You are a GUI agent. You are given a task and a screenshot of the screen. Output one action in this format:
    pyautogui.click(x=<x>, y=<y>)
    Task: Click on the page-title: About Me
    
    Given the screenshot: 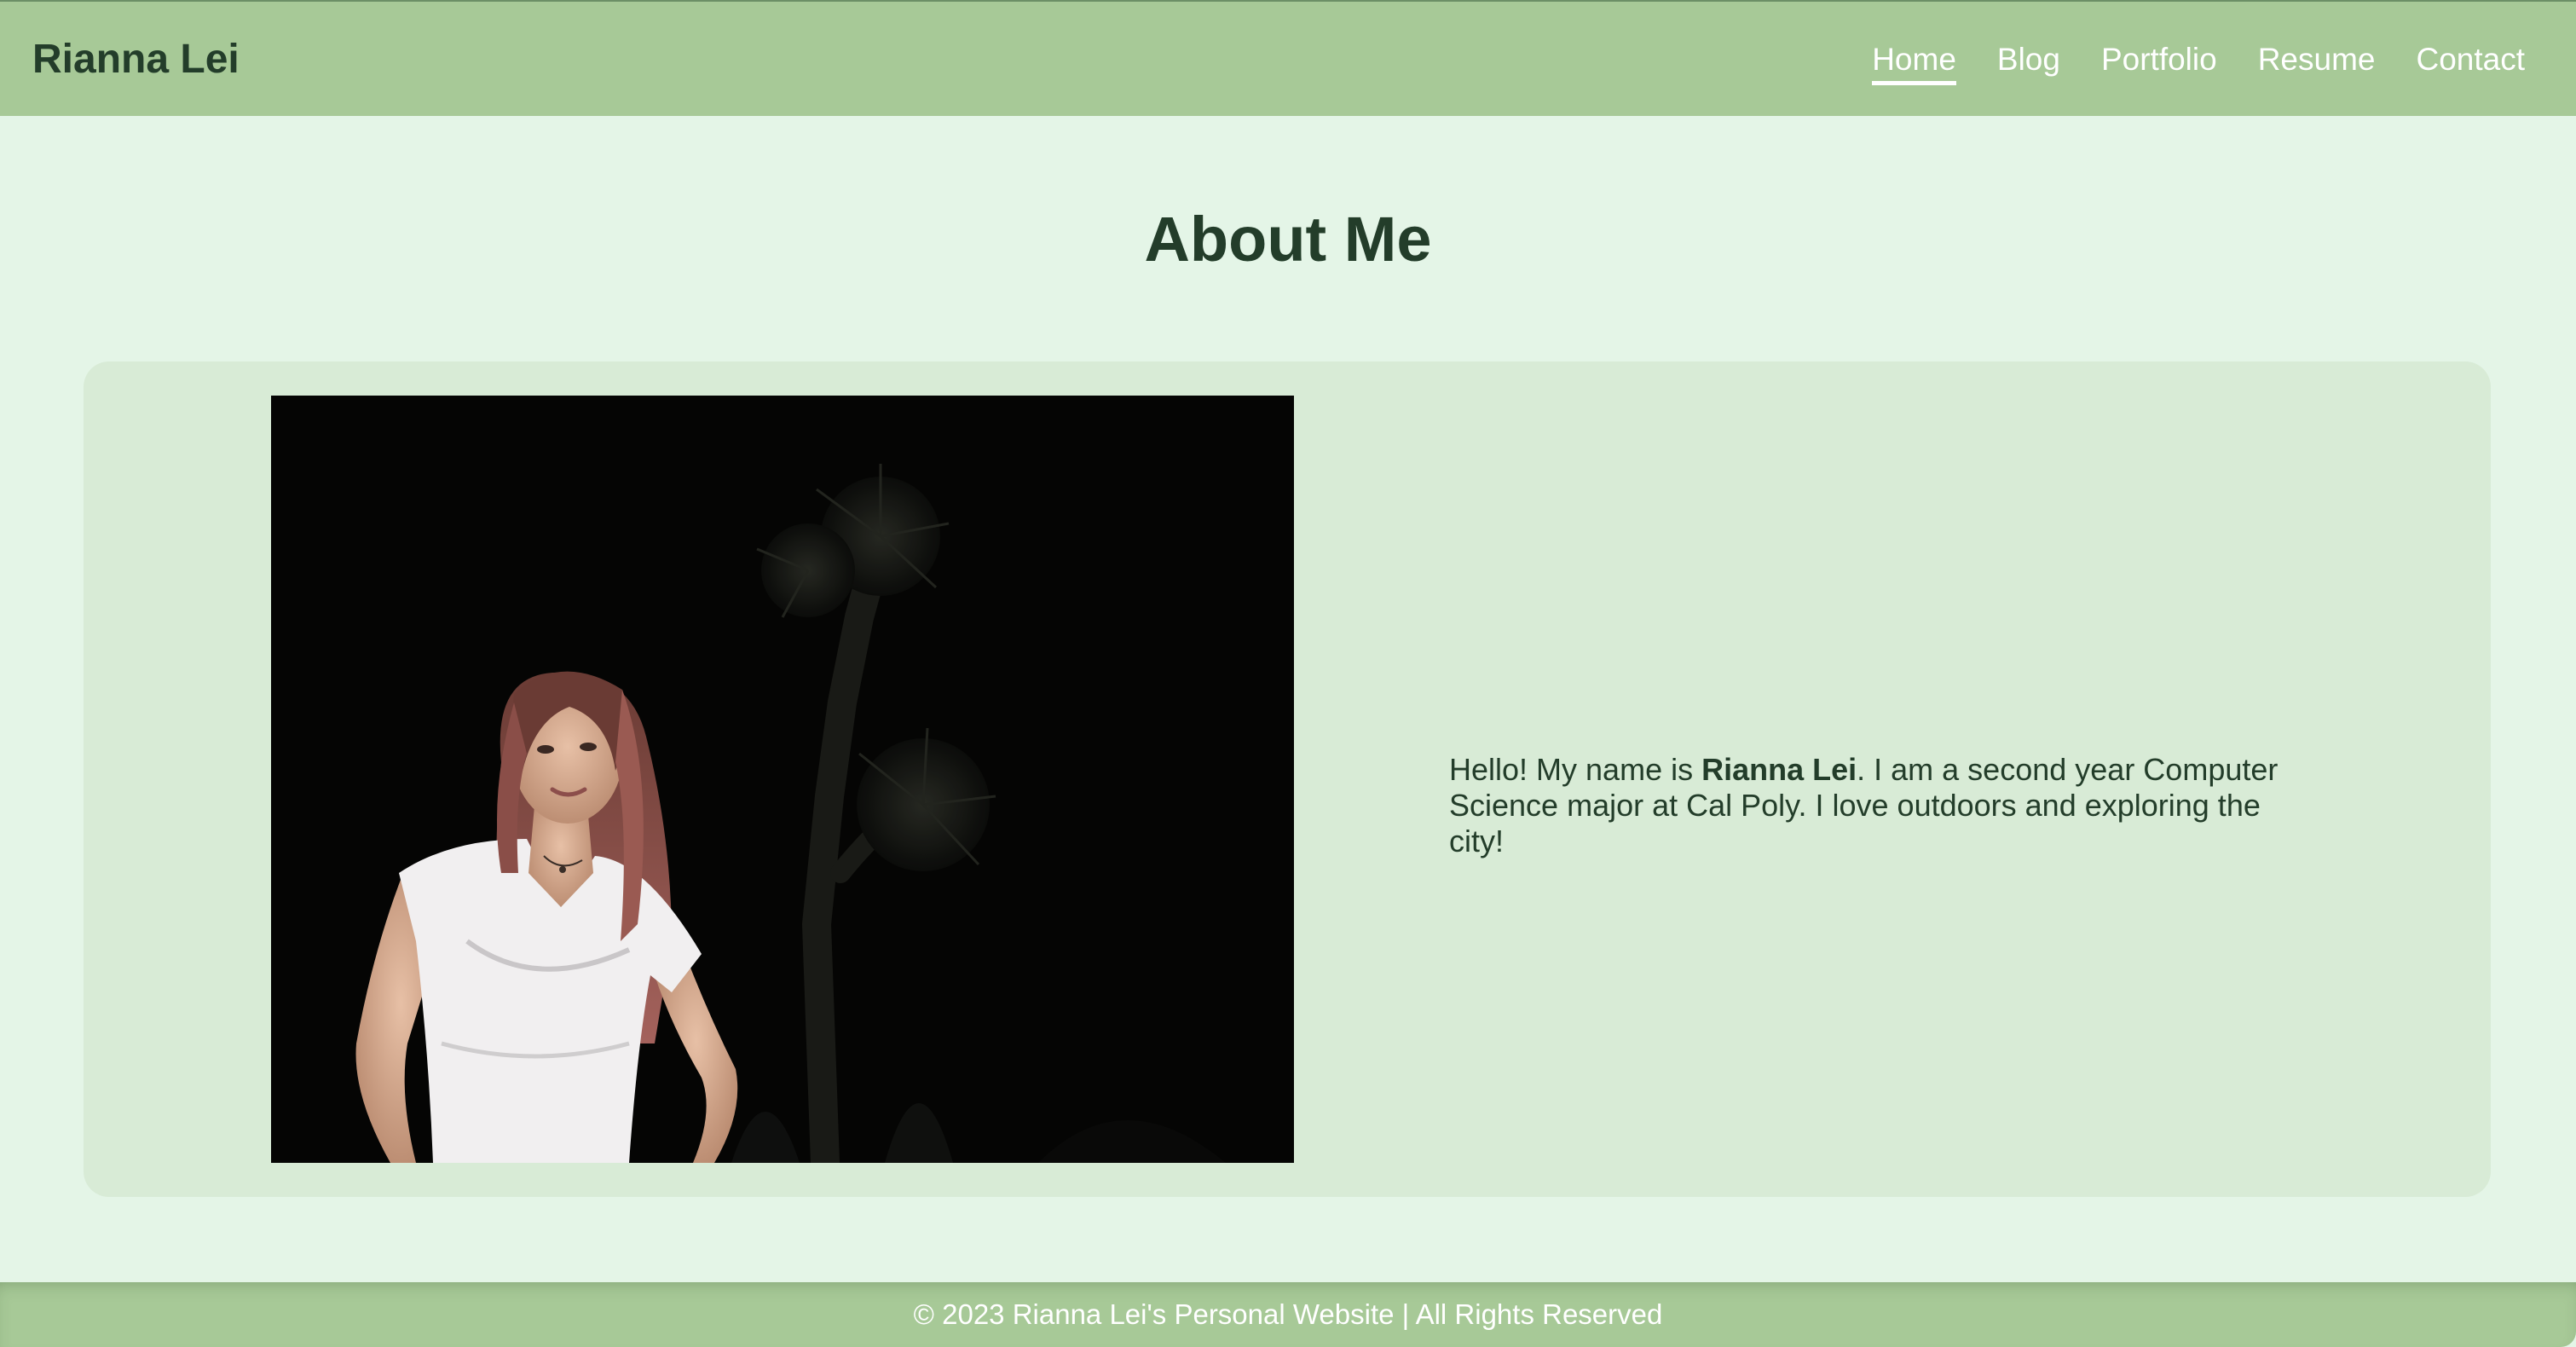 What is the action you would take?
    pyautogui.click(x=1288, y=240)
    